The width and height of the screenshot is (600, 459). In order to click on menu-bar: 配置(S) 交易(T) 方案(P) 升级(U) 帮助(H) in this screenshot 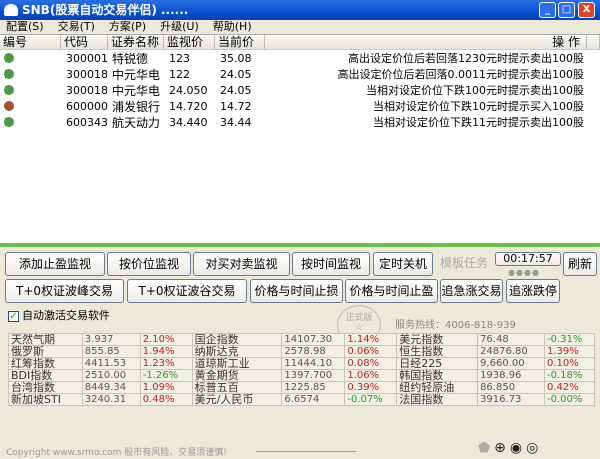, I will do `click(300, 27)`.